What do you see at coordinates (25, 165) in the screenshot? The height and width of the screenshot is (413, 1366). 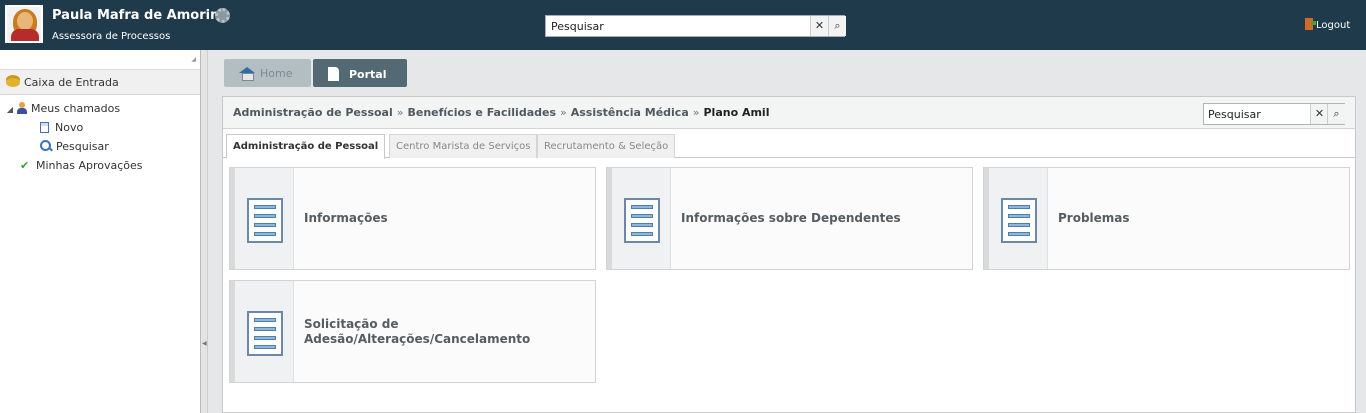 I see `check-icon: ✔` at bounding box center [25, 165].